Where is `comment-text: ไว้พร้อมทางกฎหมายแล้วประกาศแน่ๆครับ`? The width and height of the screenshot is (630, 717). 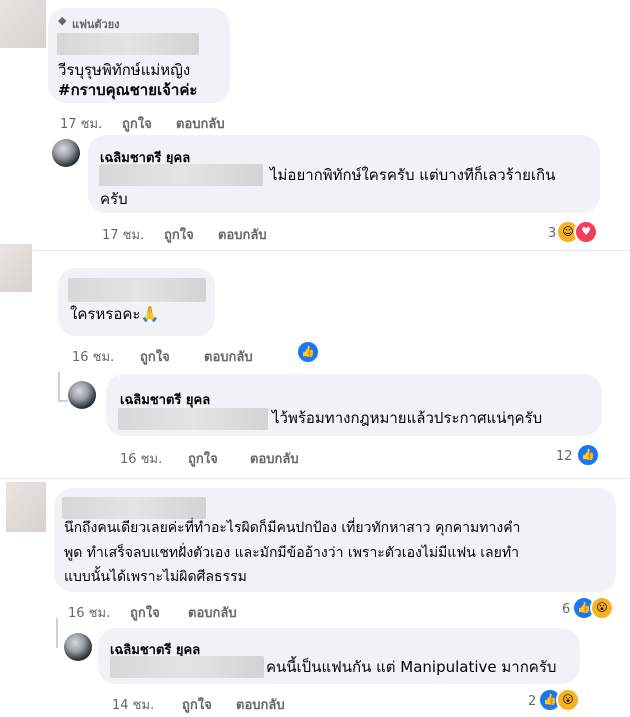
comment-text: ไว้พร้อมทางกฎหมายแล้วประกาศแน่ๆครับ is located at coordinates (407, 418).